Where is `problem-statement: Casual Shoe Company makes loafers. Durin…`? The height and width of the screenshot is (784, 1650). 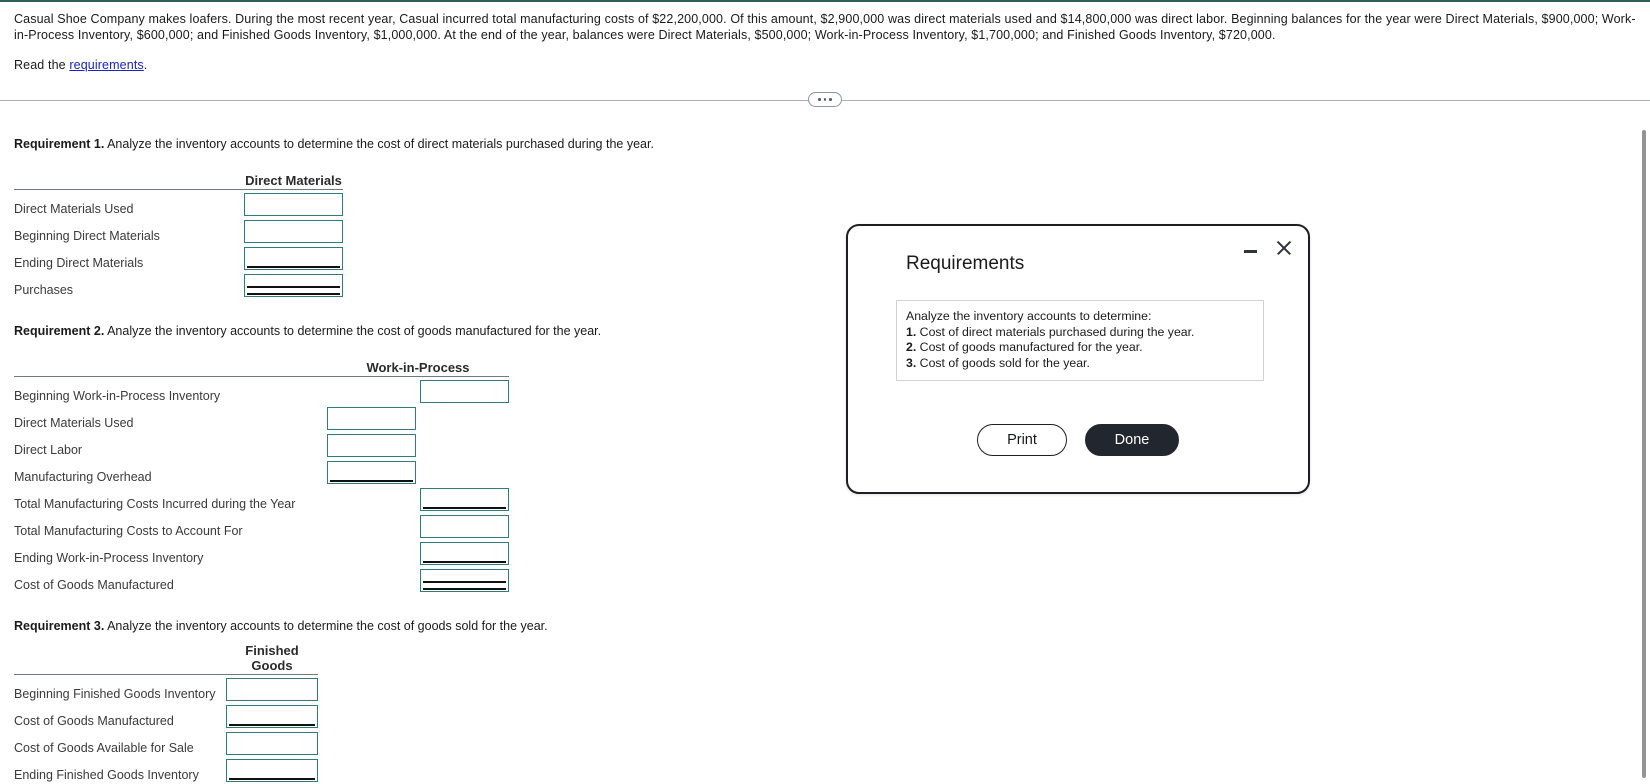
problem-statement: Casual Shoe Company makes loafers. Durin… is located at coordinates (825, 37).